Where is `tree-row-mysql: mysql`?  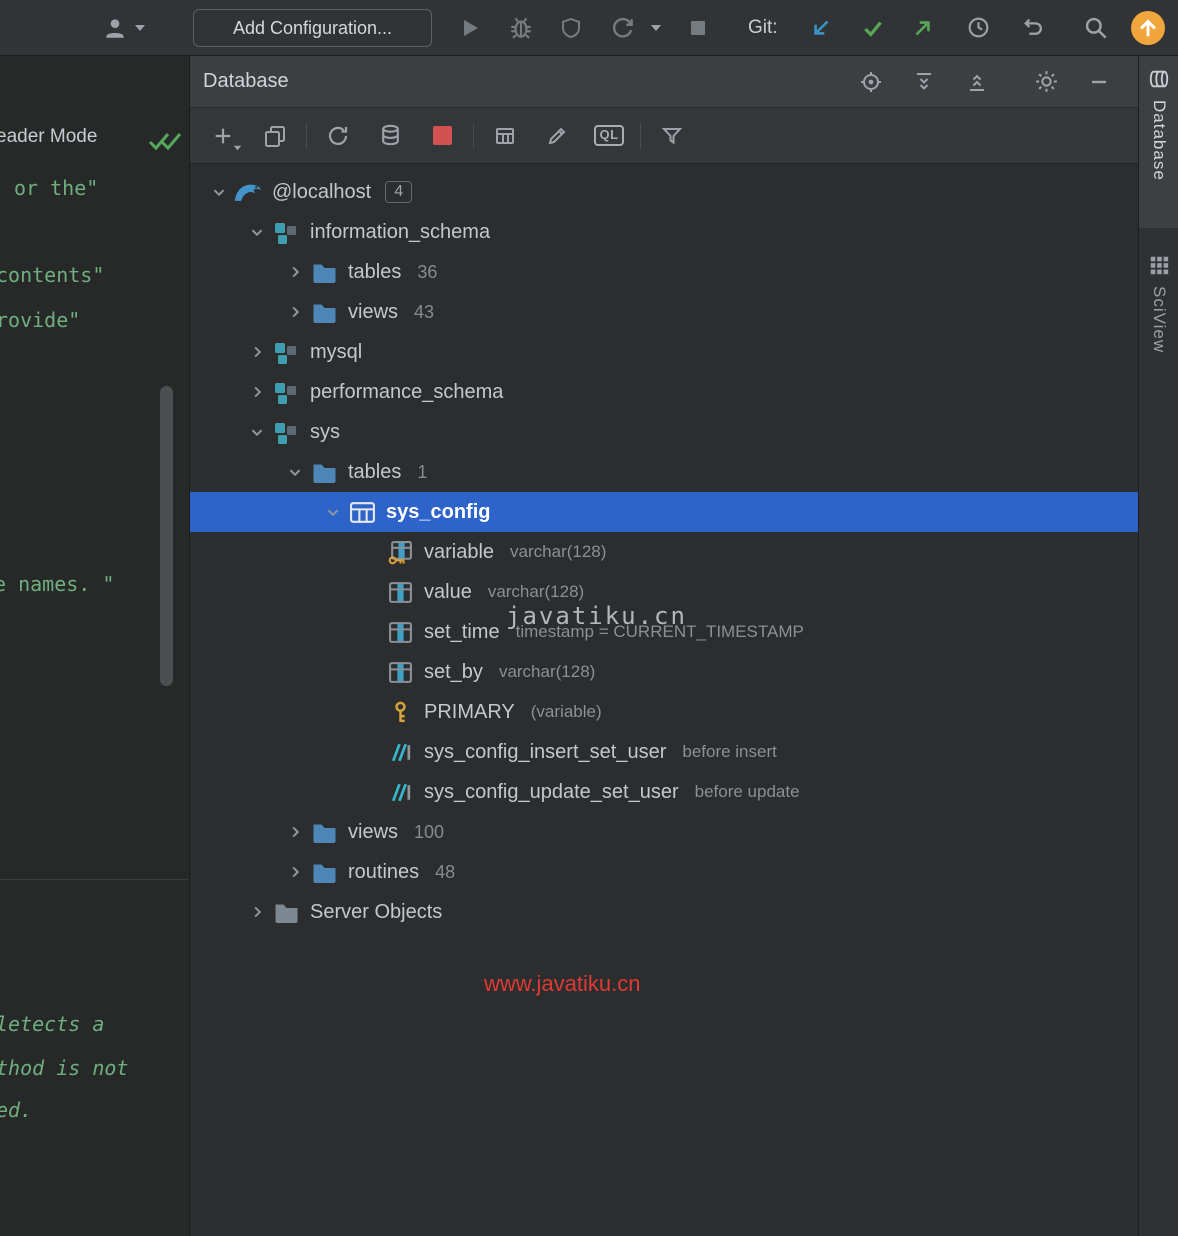 tree-row-mysql: mysql is located at coordinates (664, 352).